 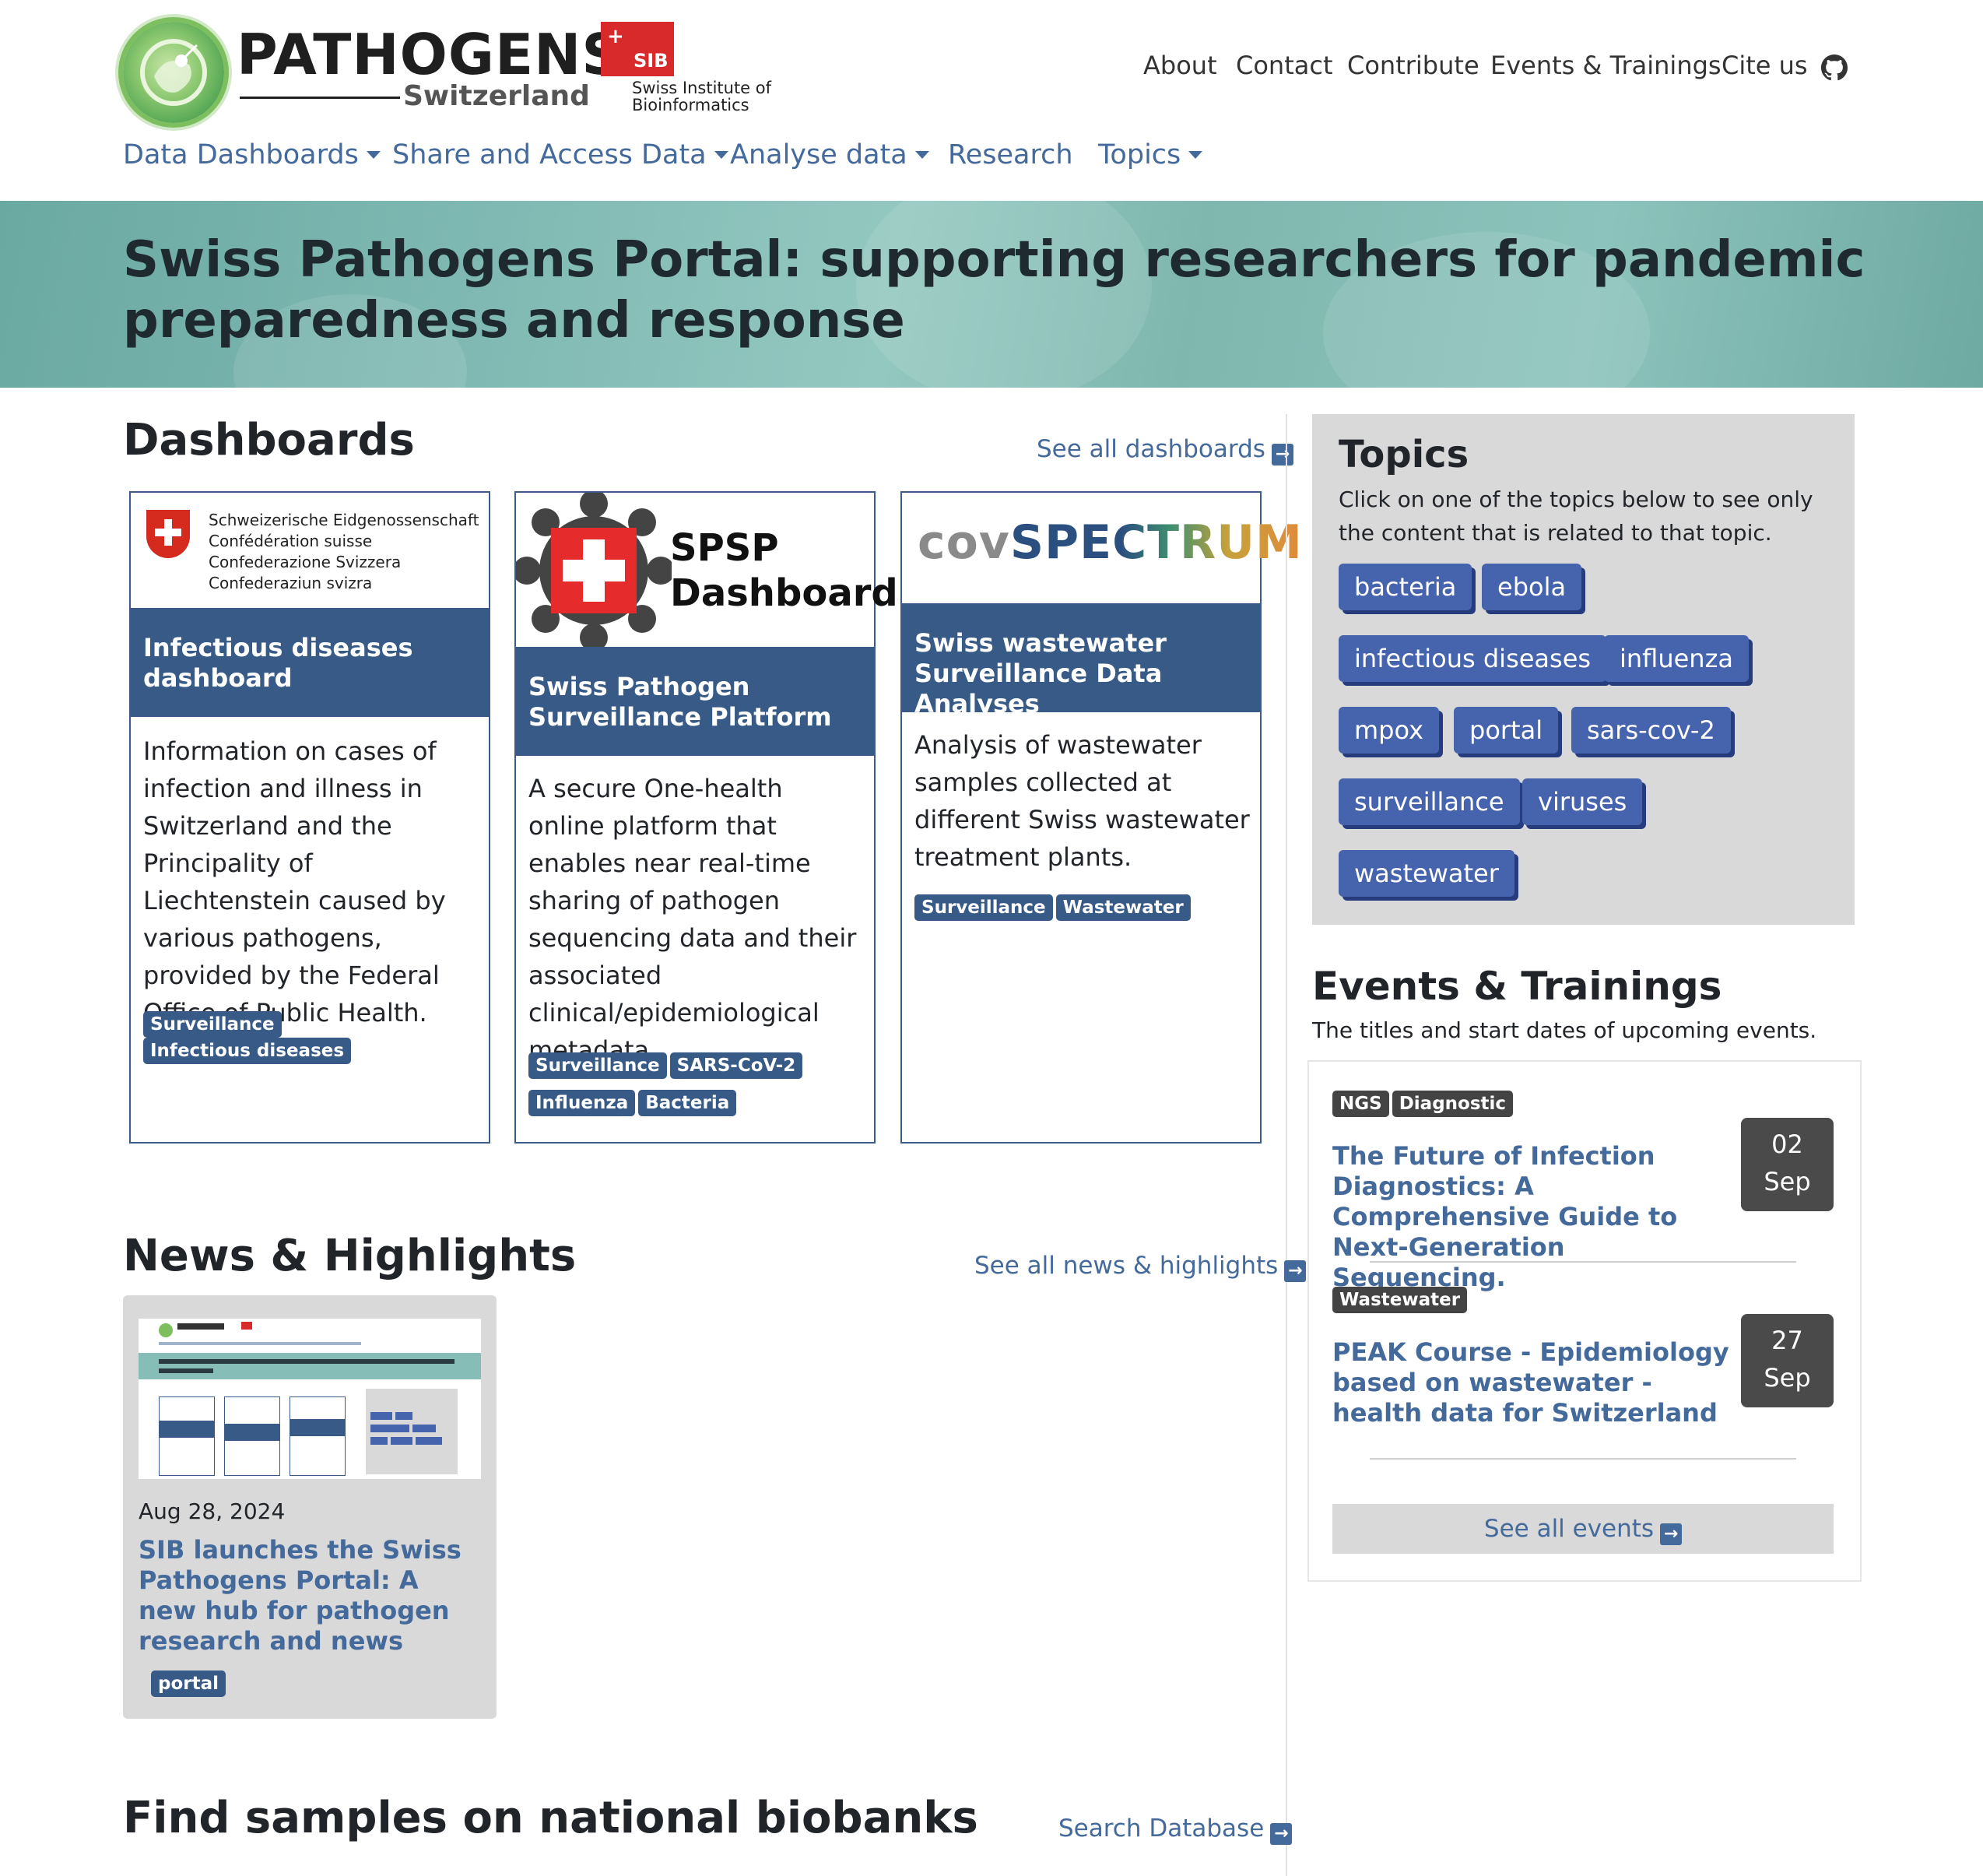 I want to click on event-day: 02, so click(x=1787, y=1144).